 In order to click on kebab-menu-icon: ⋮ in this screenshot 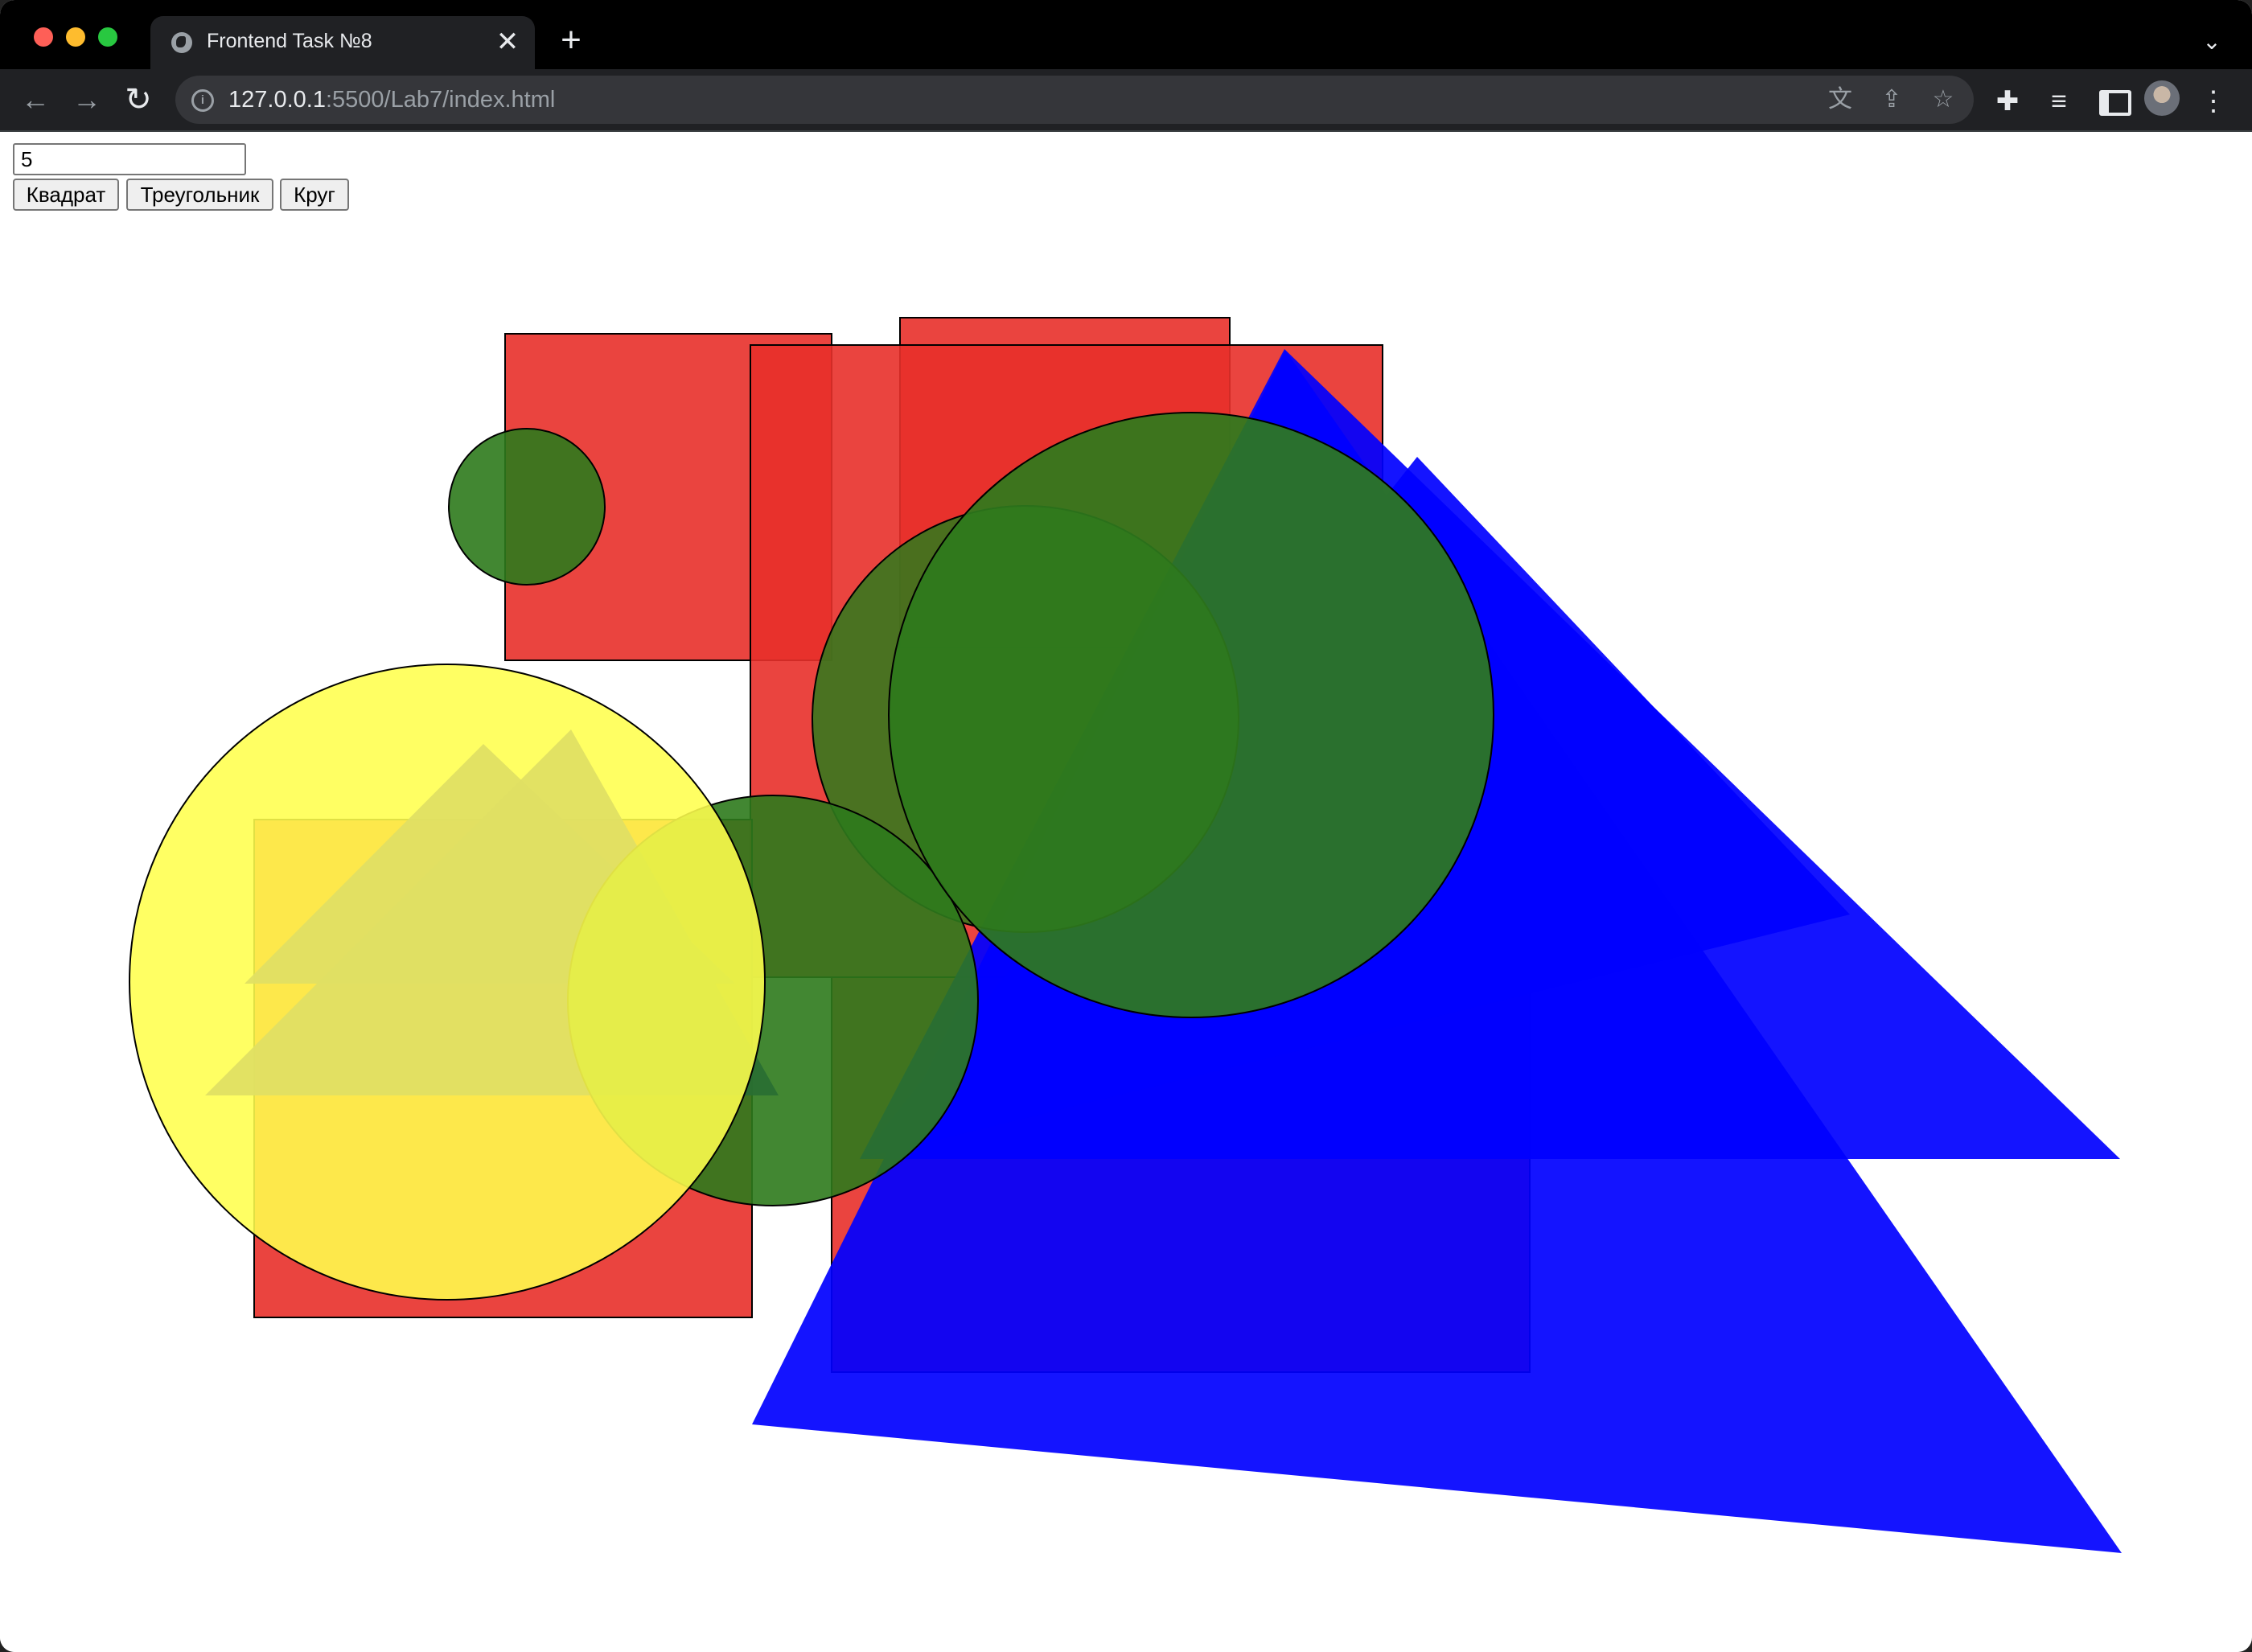, I will do `click(2213, 101)`.